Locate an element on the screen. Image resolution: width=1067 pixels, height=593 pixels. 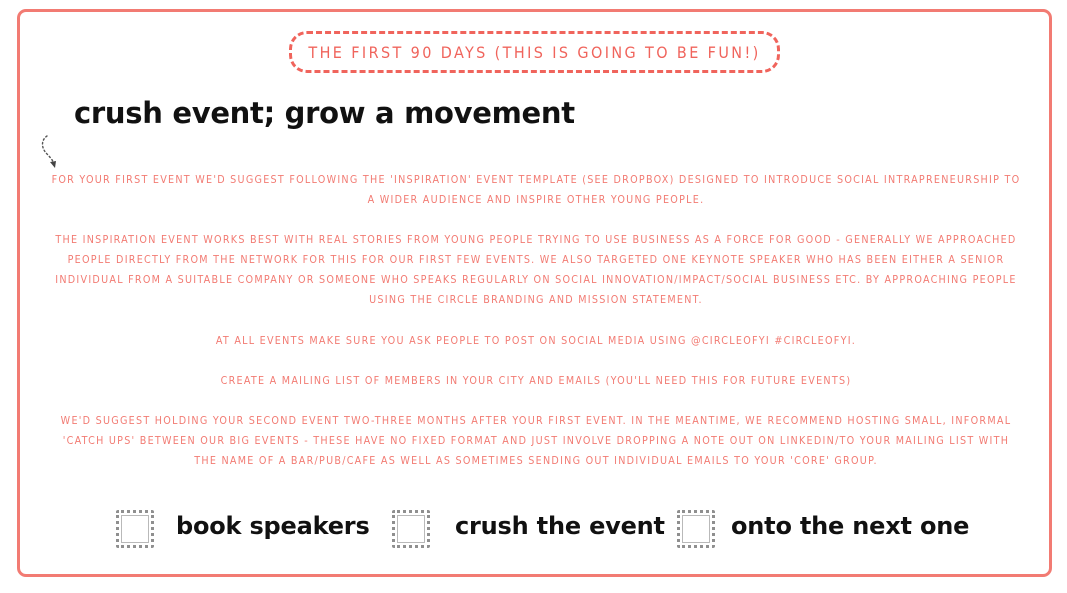
checkbox-crush-the-event is located at coordinates (411, 529).